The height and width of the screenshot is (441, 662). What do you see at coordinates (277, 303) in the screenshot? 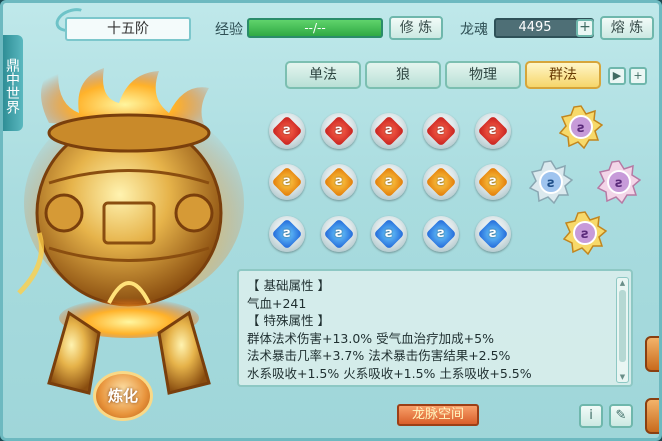
I see `basic-attr-line: 气血+241` at bounding box center [277, 303].